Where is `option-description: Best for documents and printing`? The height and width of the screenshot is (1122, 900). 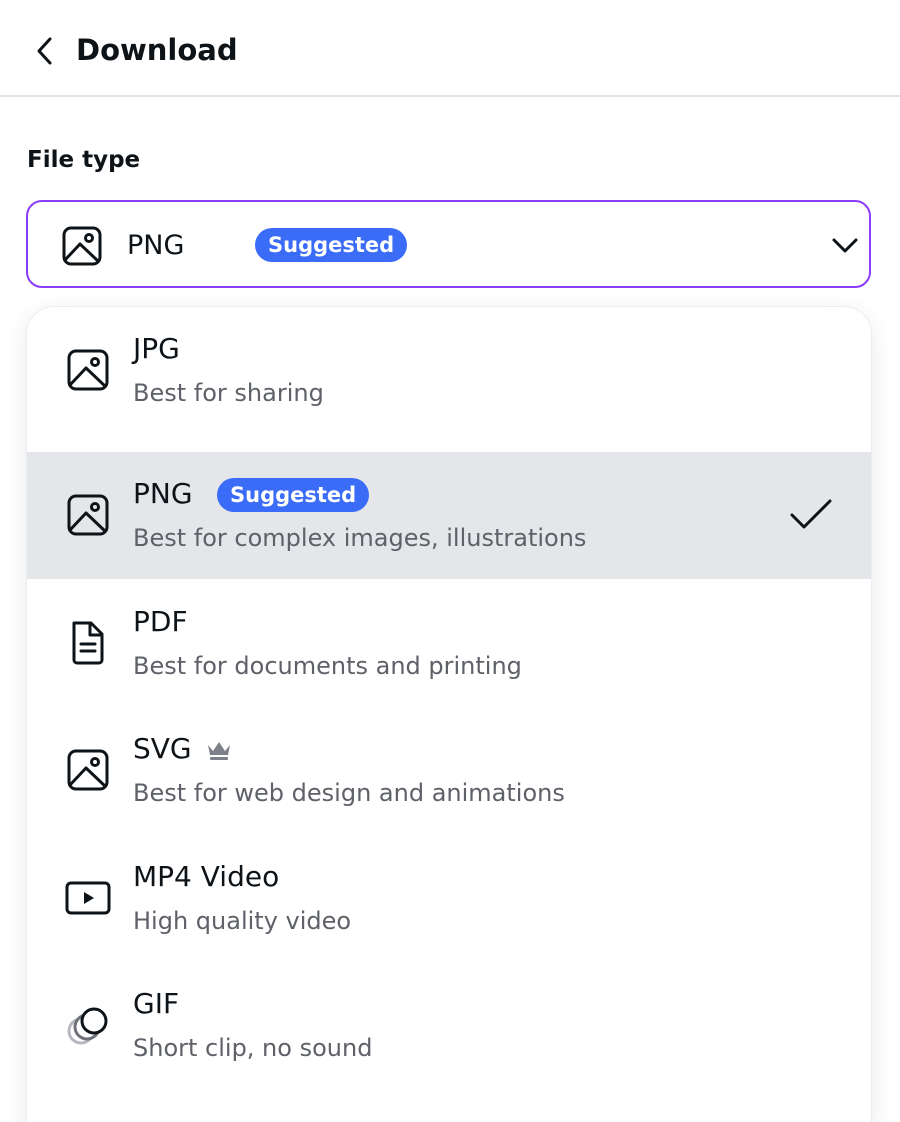
option-description: Best for documents and printing is located at coordinates (327, 666).